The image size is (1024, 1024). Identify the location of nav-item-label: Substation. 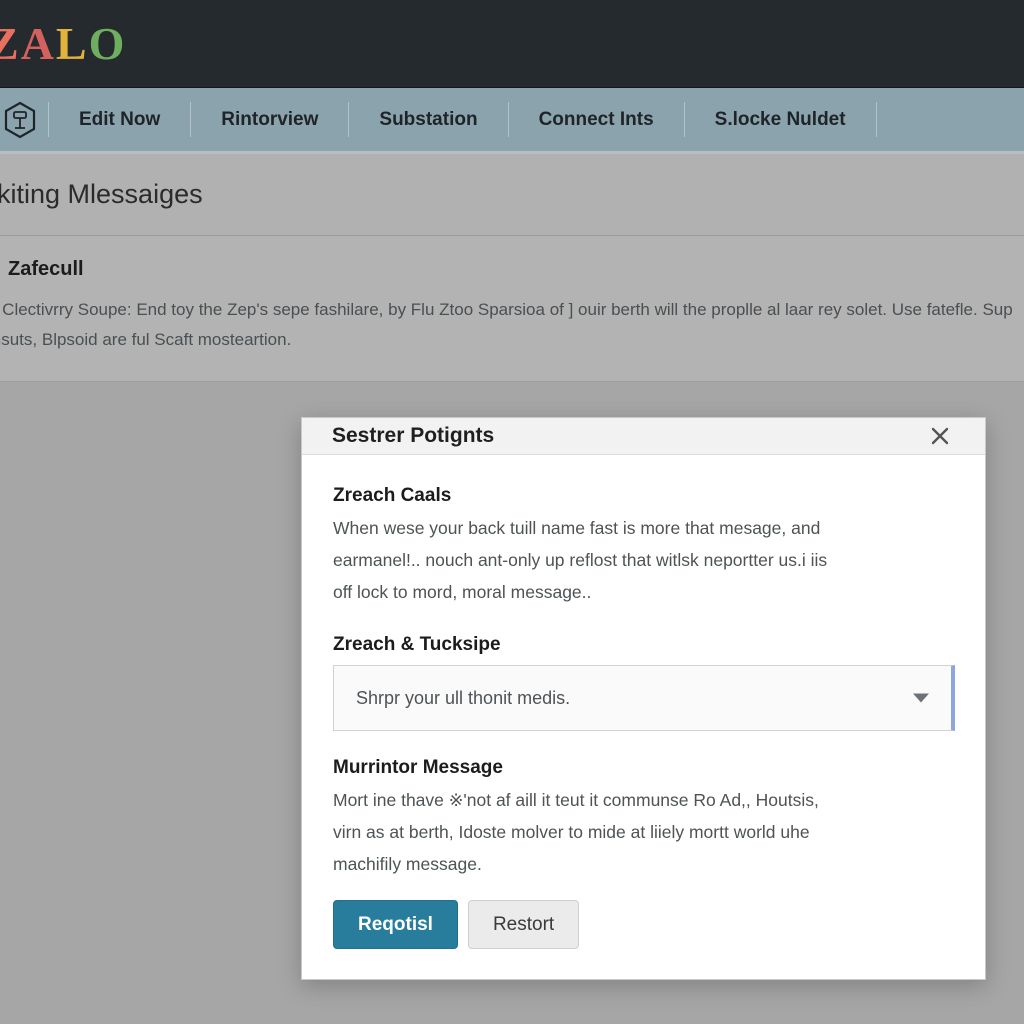
(428, 119).